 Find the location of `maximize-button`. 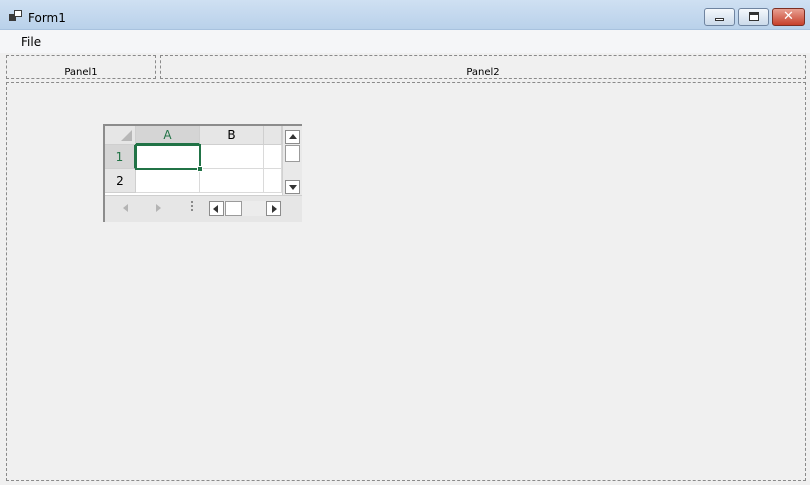

maximize-button is located at coordinates (753, 17).